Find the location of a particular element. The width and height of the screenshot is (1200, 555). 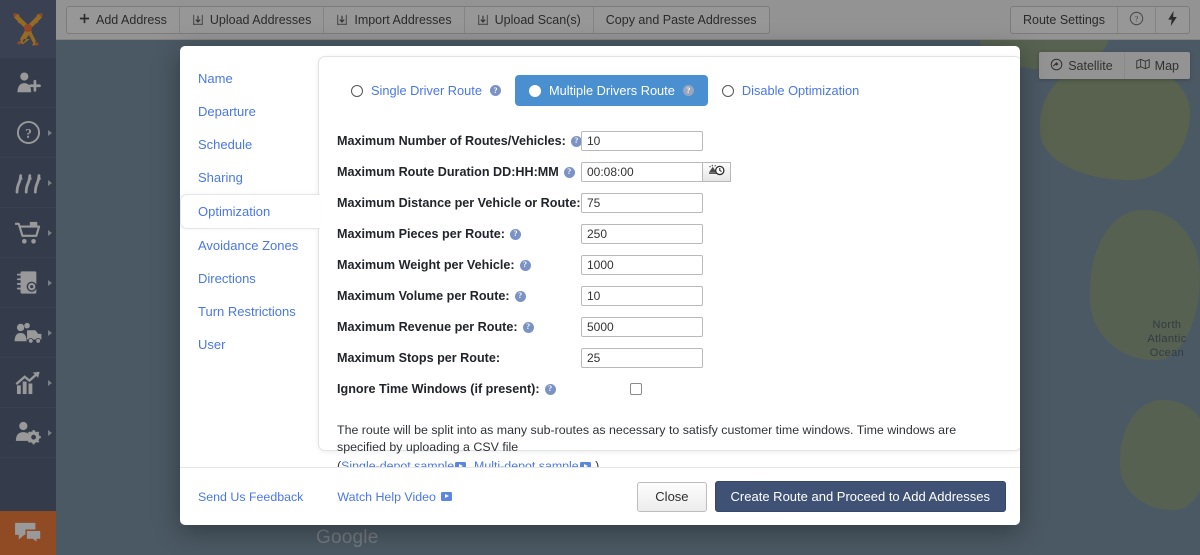

mode-single-driver-label: Single Driver Route is located at coordinates (426, 90).